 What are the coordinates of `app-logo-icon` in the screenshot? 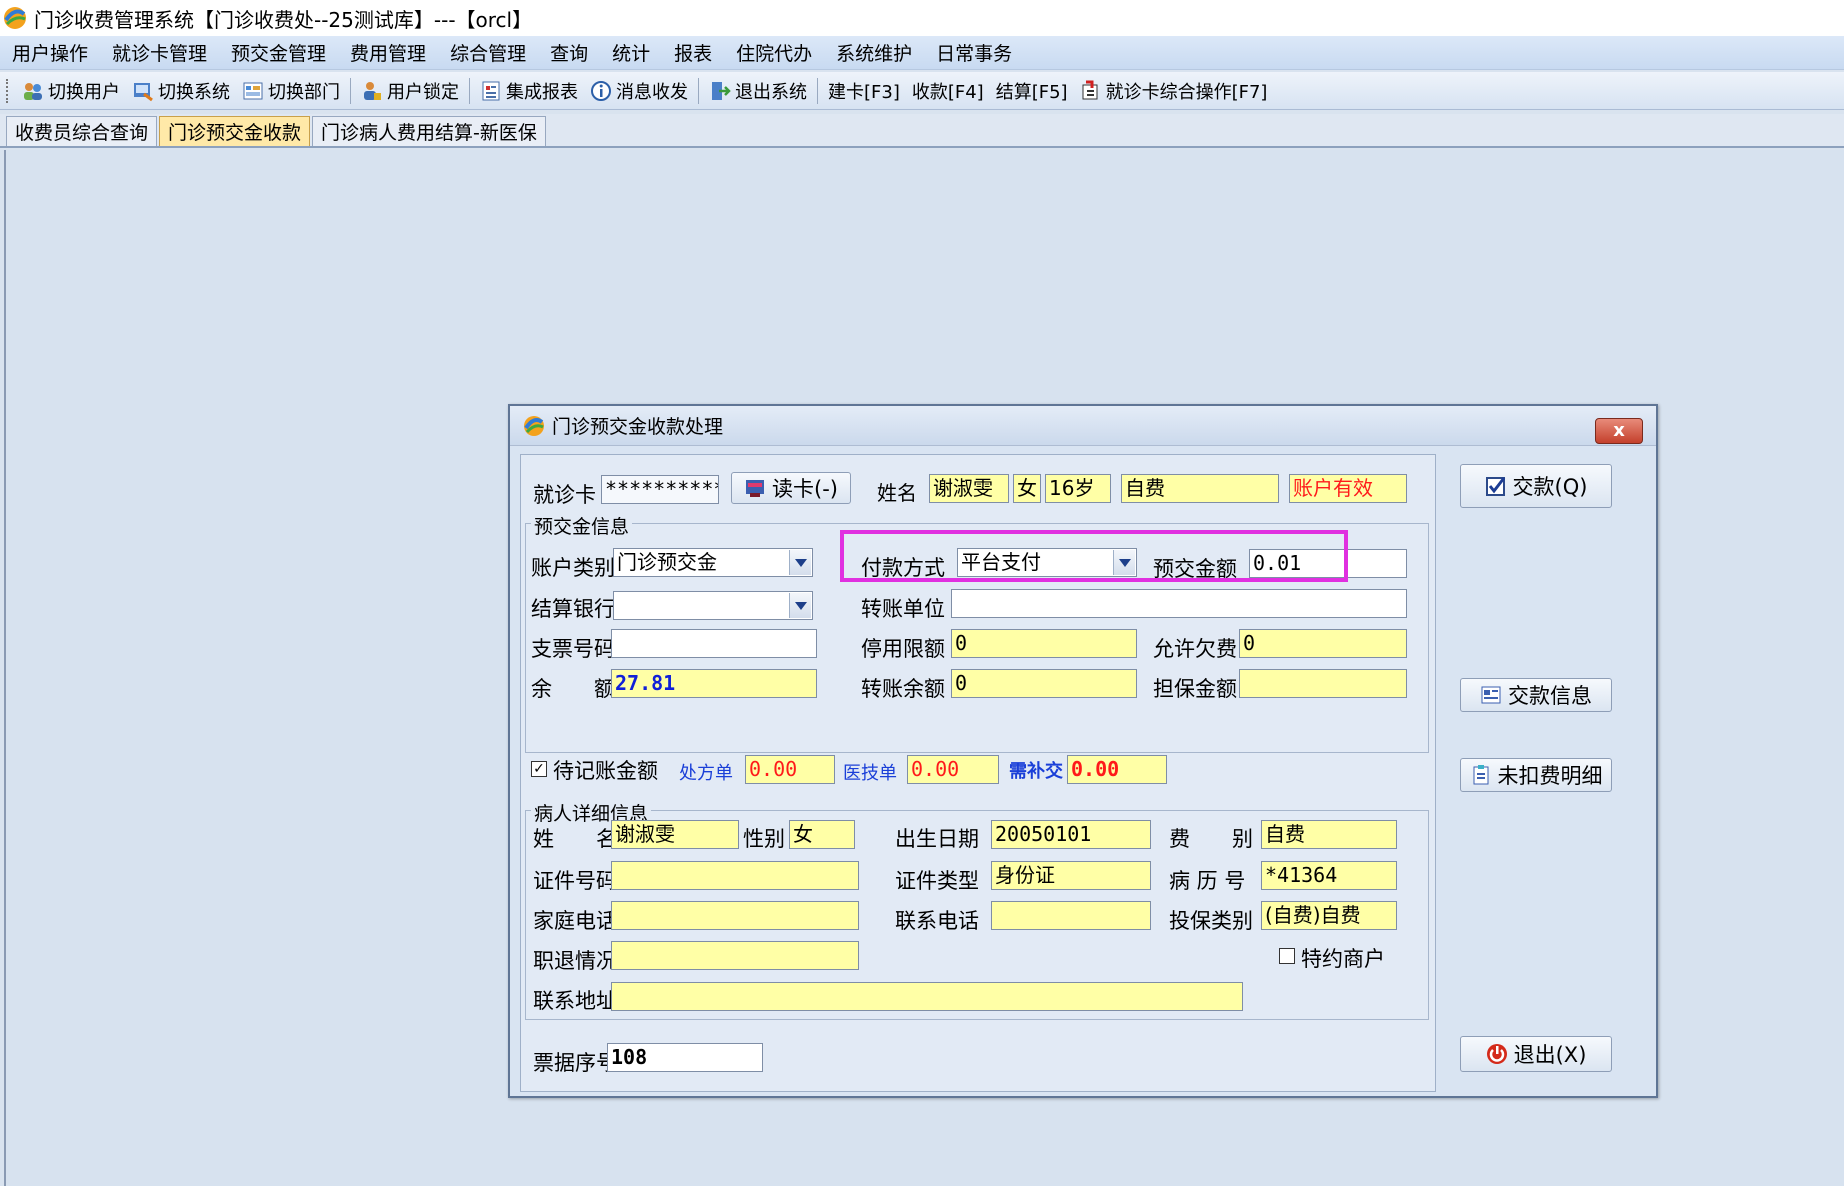 It's located at (15, 18).